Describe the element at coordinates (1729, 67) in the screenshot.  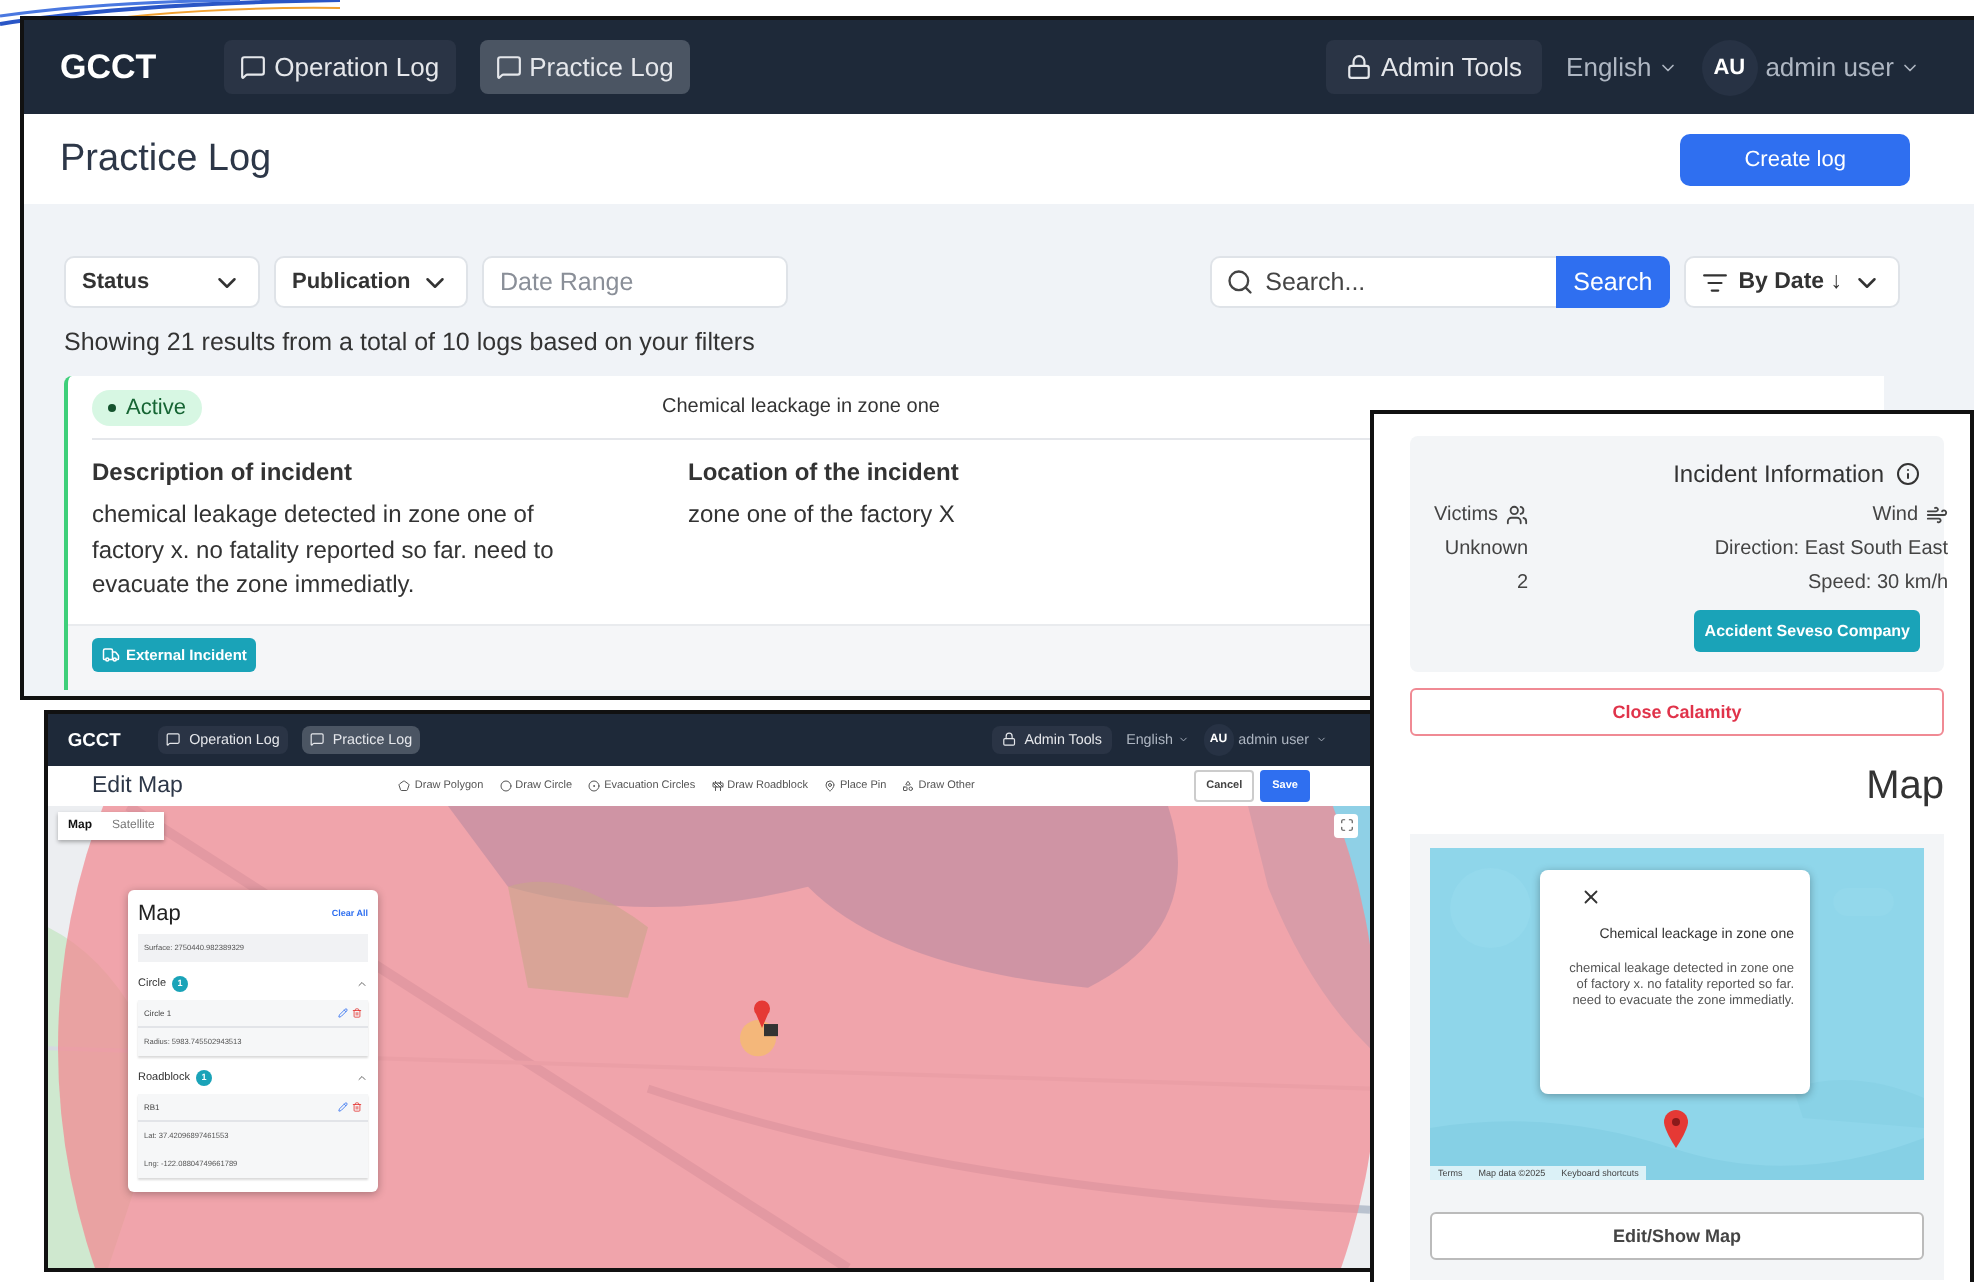
I see `user-avatar: AU` at that location.